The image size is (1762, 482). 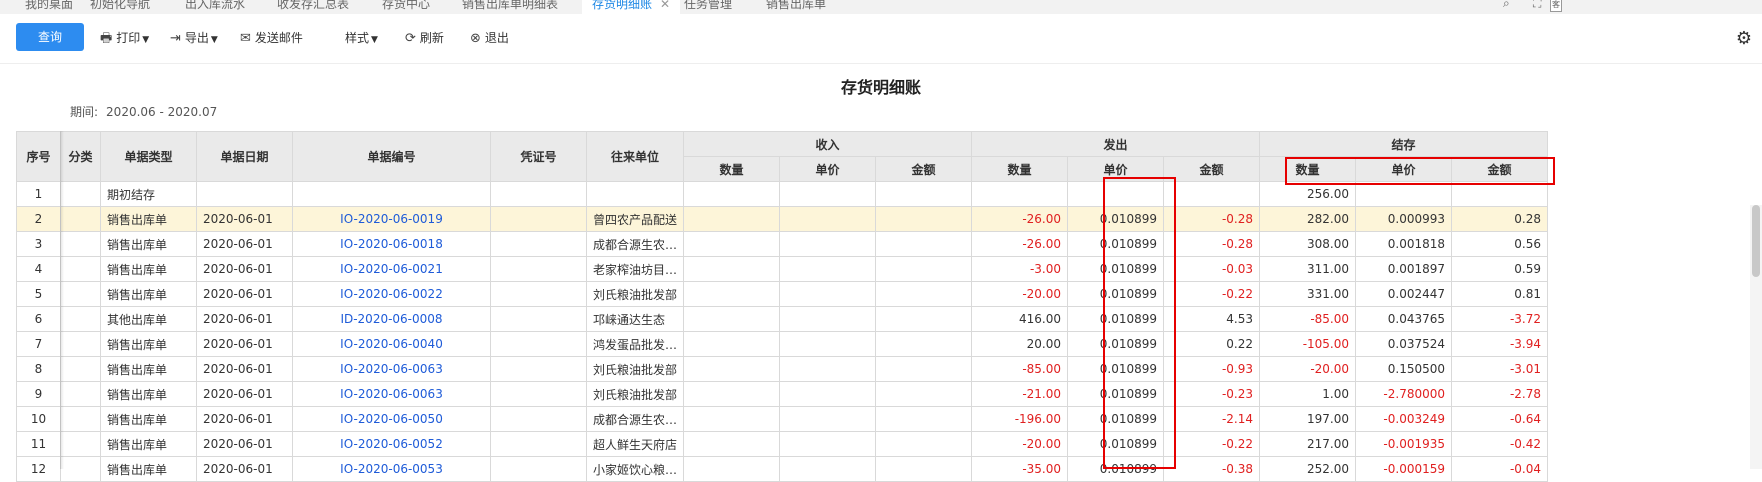 I want to click on header-doc-no: 单据编号, so click(x=391, y=156).